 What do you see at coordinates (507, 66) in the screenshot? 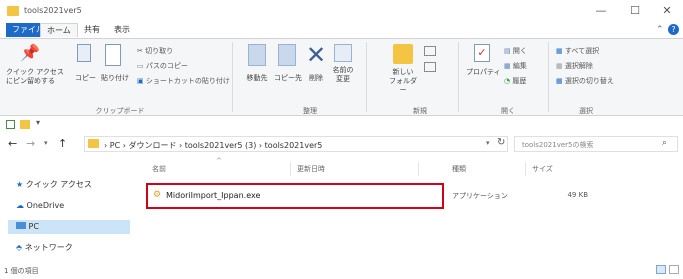
I see `edit-icon: ▦` at bounding box center [507, 66].